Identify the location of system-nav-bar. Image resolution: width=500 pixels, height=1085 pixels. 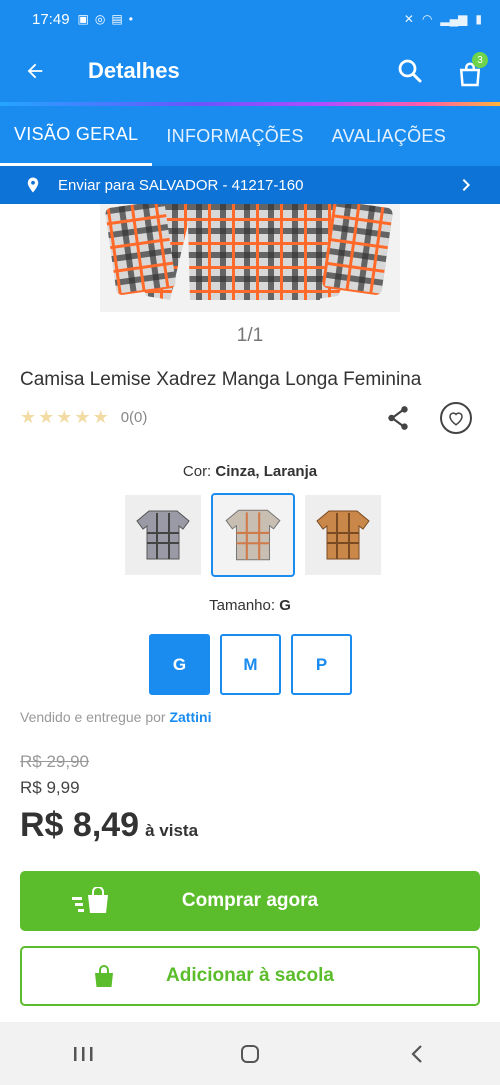
(250, 1053).